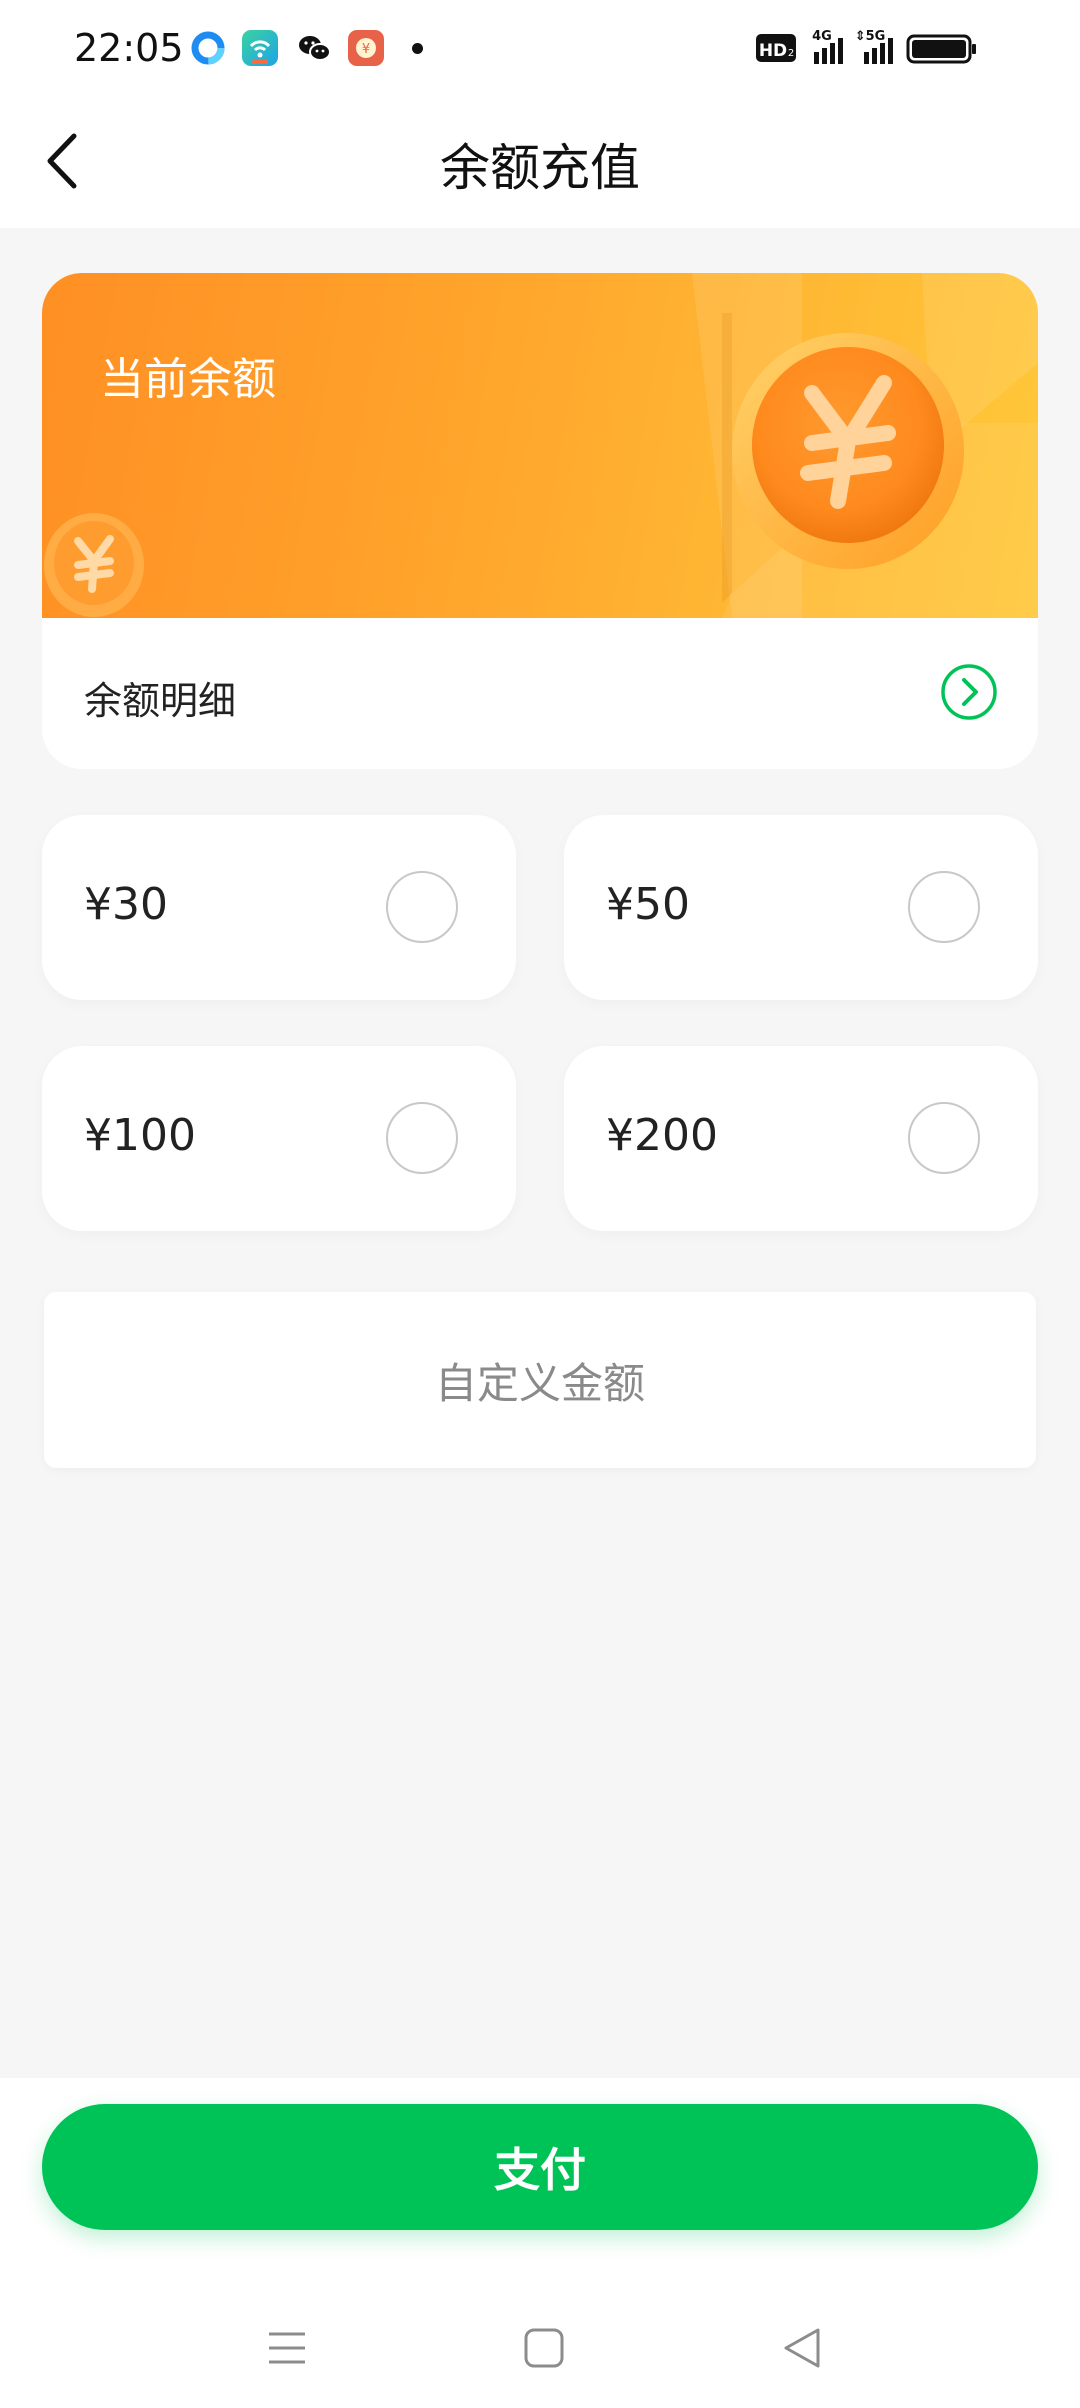 This screenshot has height=2408, width=1080. Describe the element at coordinates (417, 48) in the screenshot. I see `notification-dot` at that location.